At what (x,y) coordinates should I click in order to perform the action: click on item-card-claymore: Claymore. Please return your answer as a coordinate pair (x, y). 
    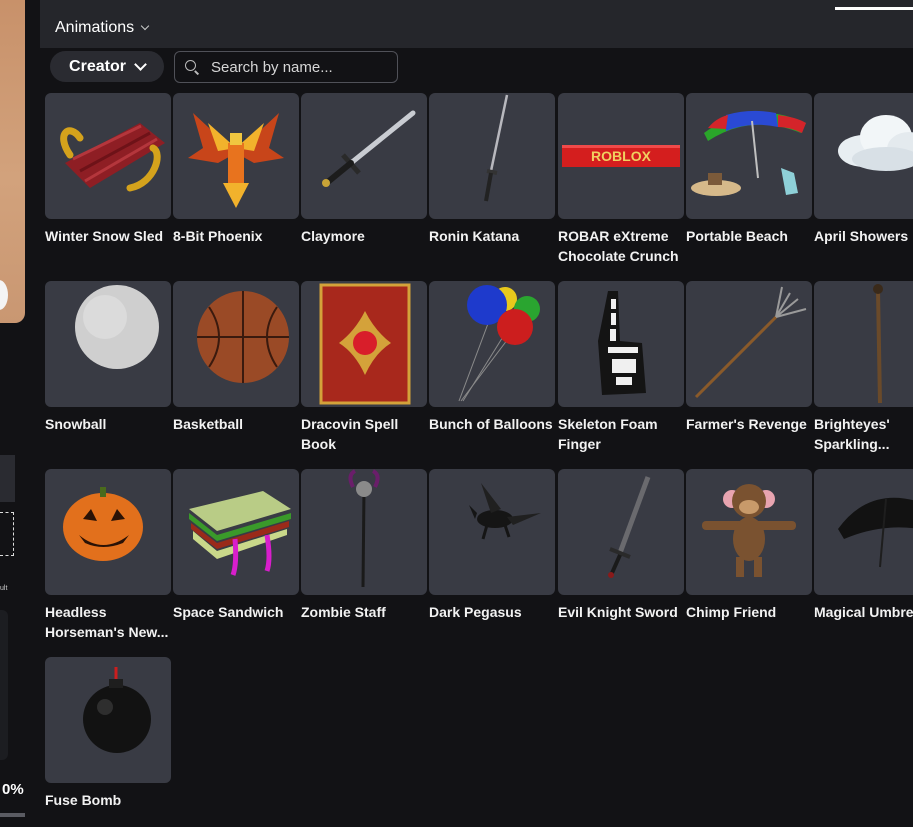
    Looking at the image, I should click on (364, 169).